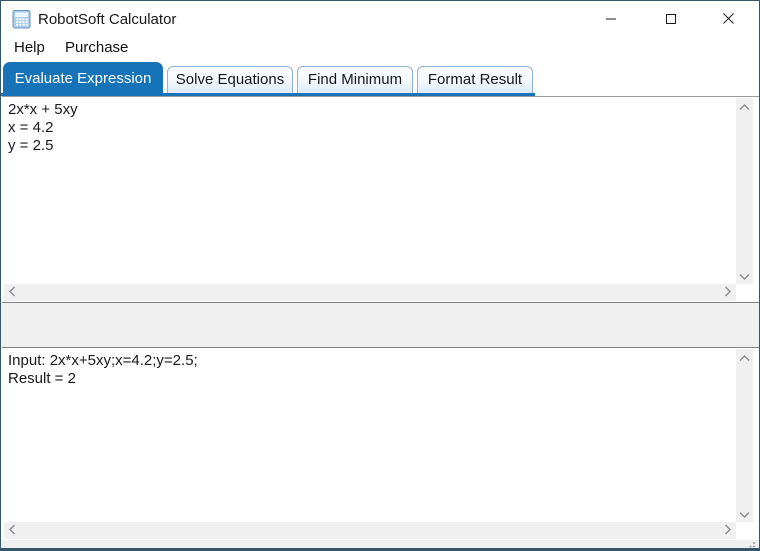 The height and width of the screenshot is (551, 760). Describe the element at coordinates (380, 49) in the screenshot. I see `menu-bar: Help Purchase` at that location.